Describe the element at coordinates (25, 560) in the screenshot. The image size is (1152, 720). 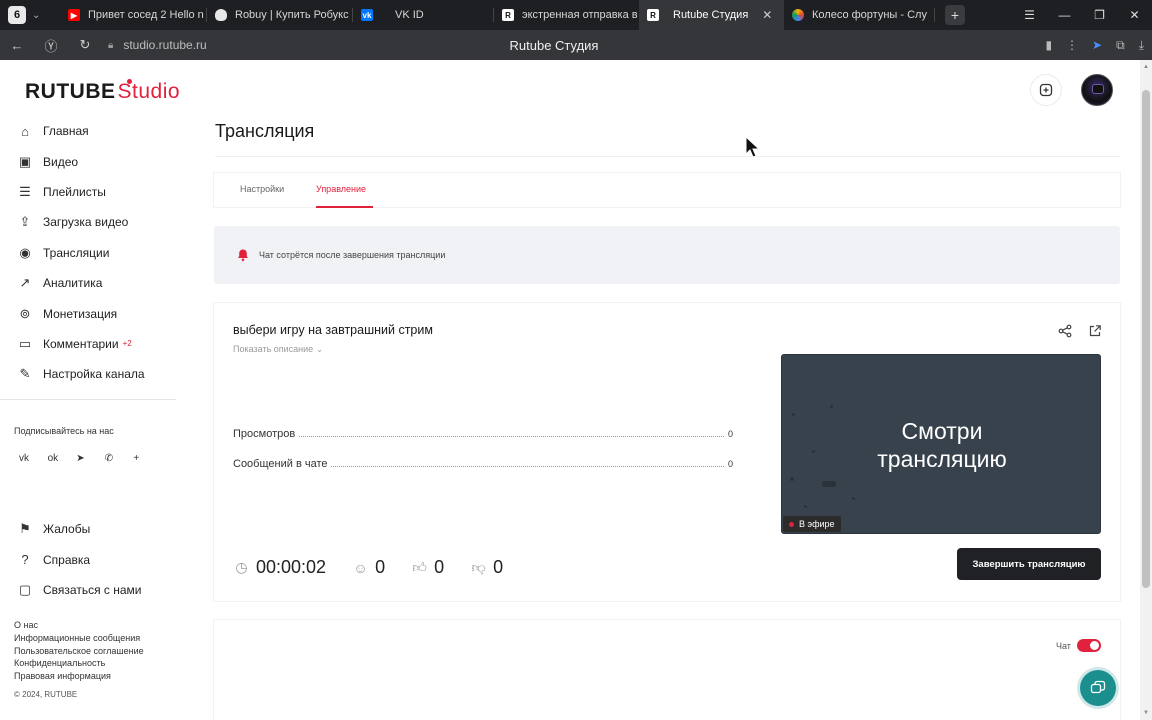
I see `help-icon: ?` at that location.